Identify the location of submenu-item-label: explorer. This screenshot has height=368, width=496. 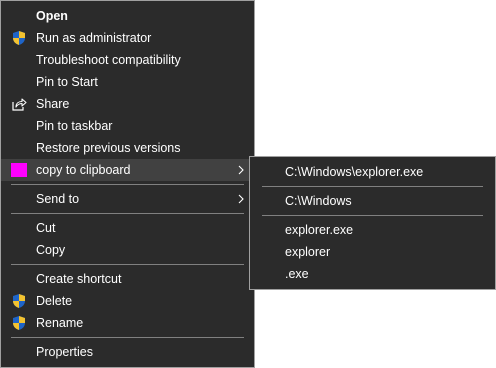
(308, 252).